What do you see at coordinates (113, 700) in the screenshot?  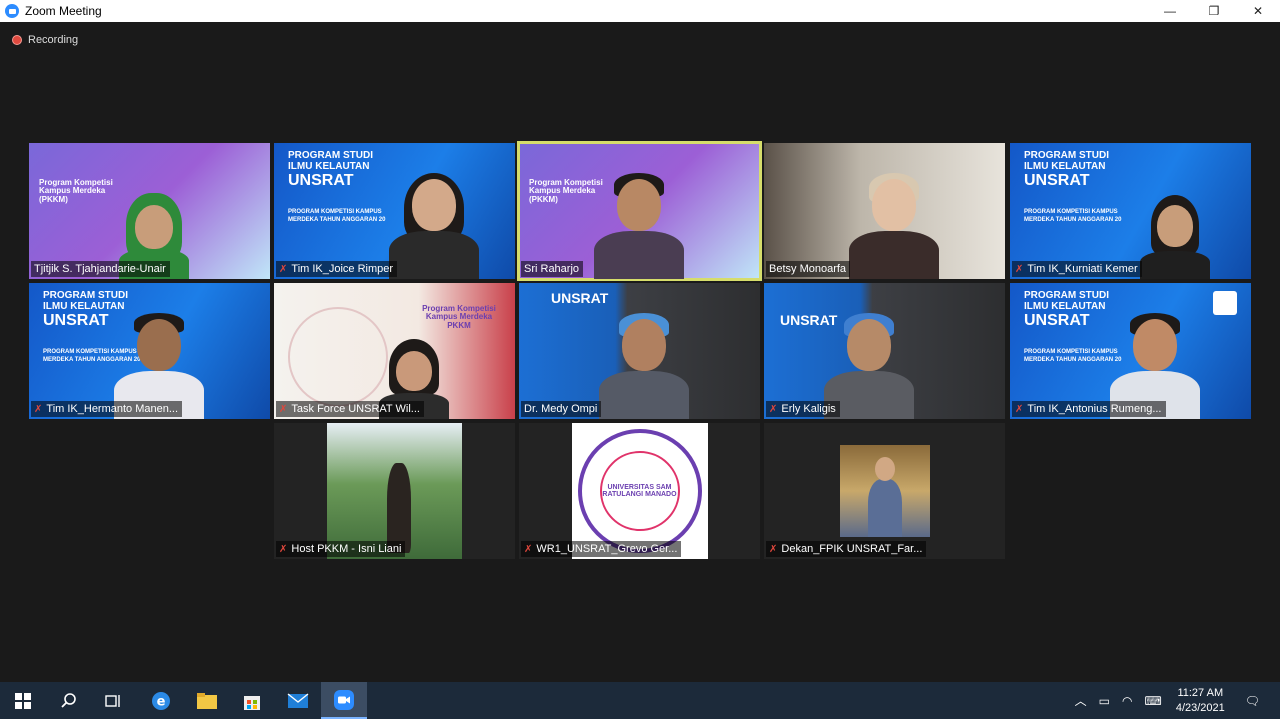 I see `task-view-icon` at bounding box center [113, 700].